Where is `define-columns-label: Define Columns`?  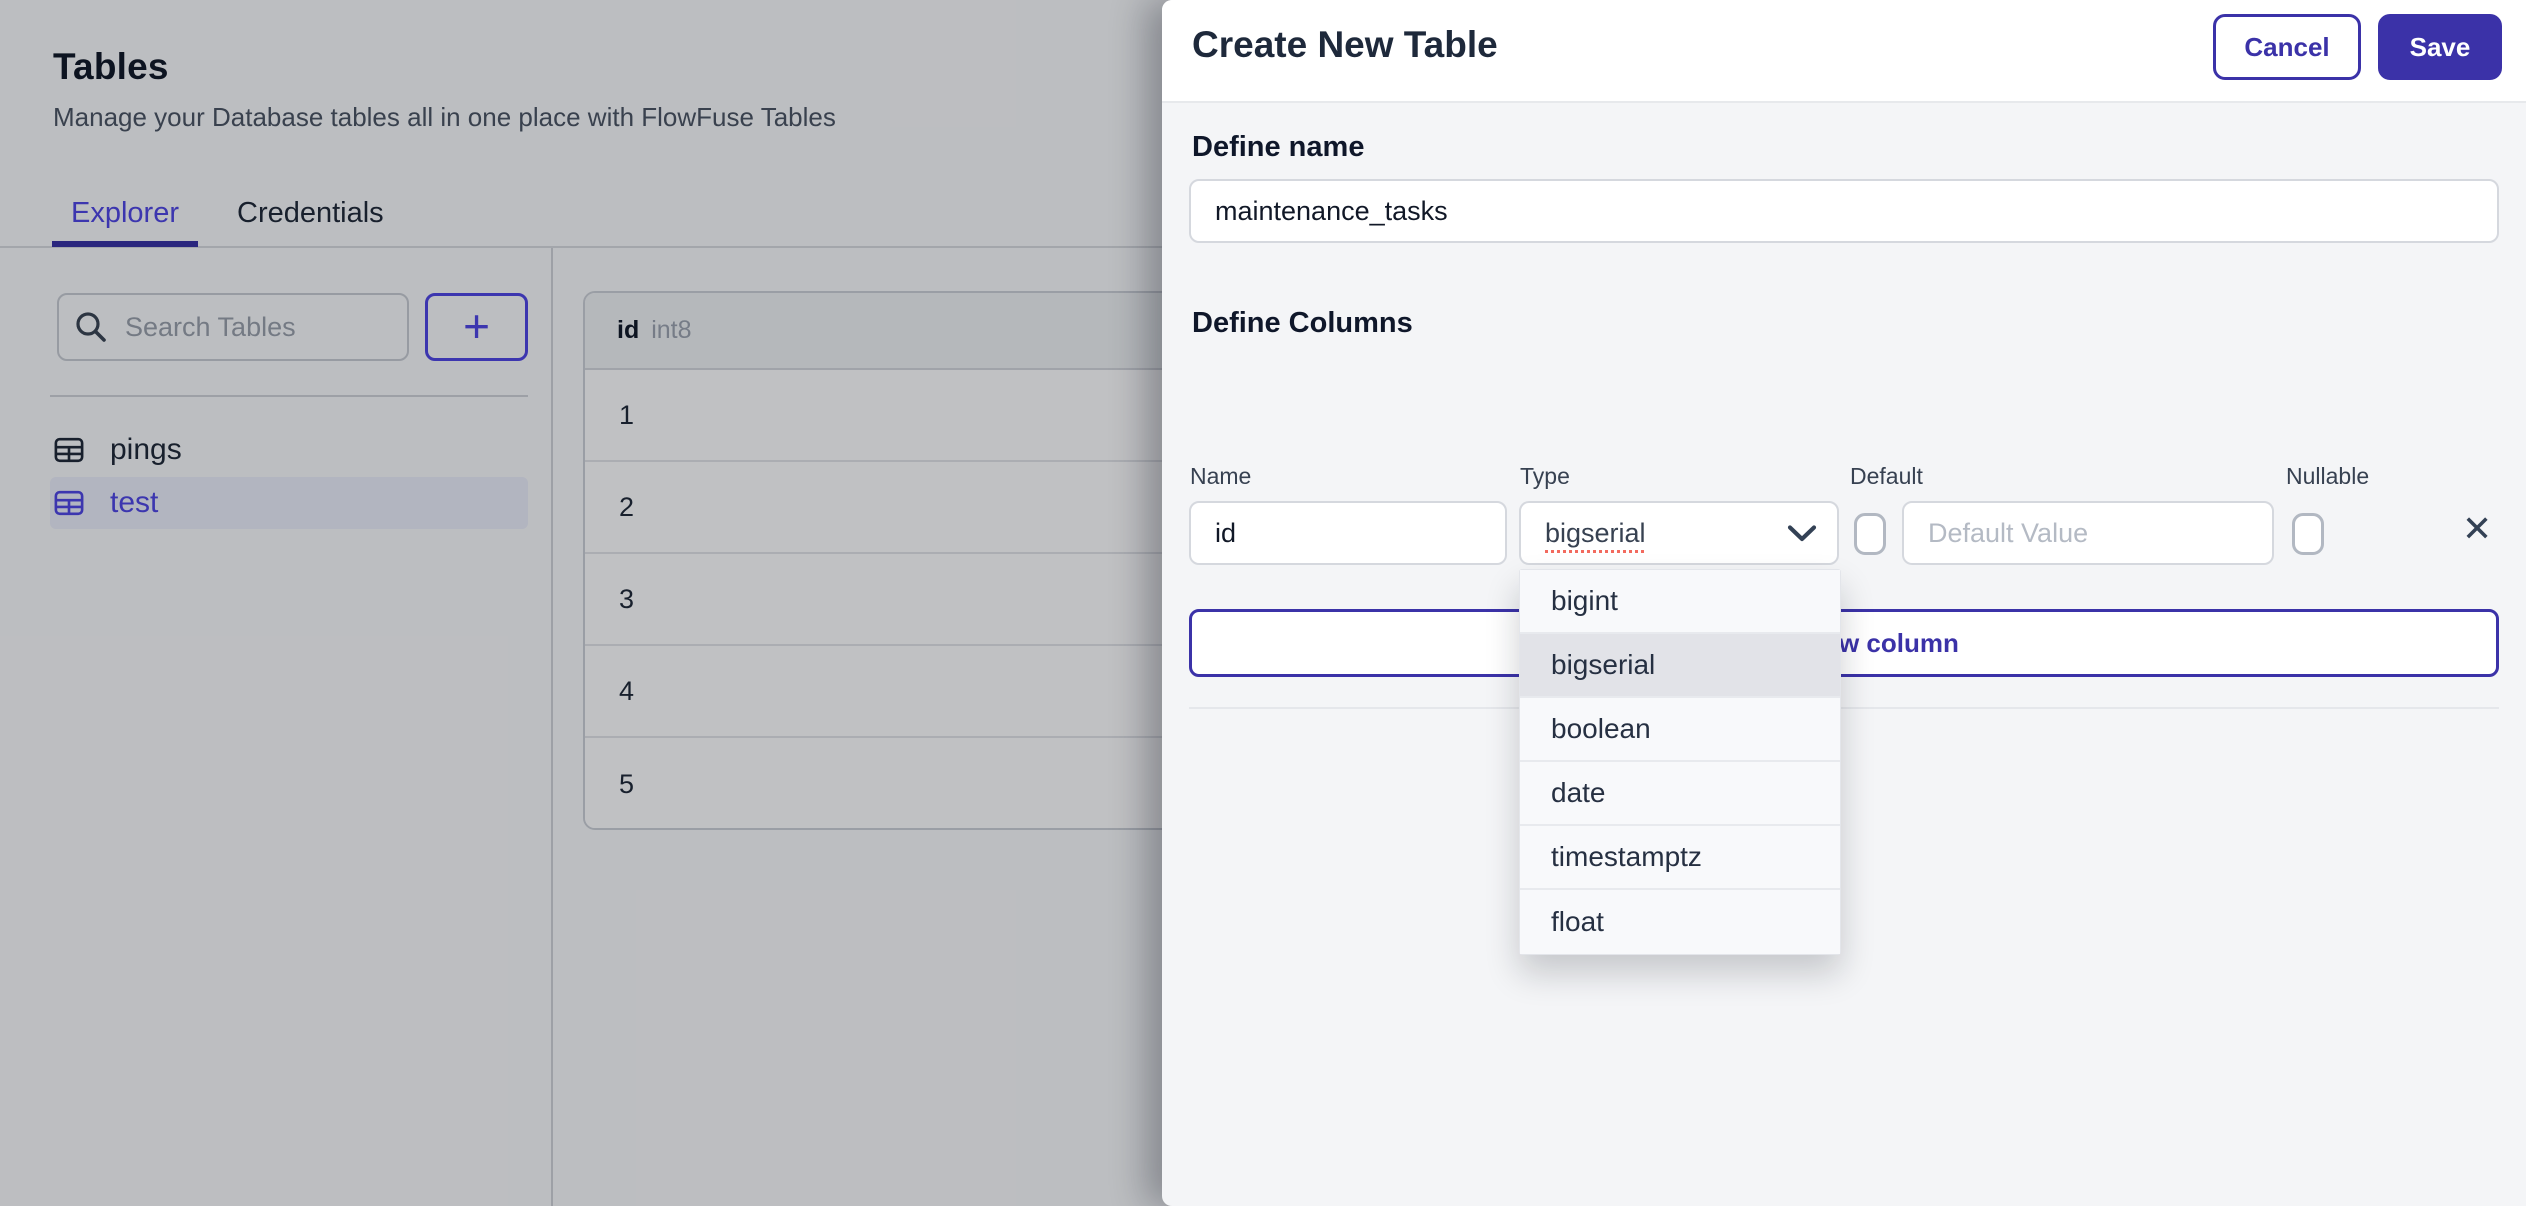 define-columns-label: Define Columns is located at coordinates (1302, 323).